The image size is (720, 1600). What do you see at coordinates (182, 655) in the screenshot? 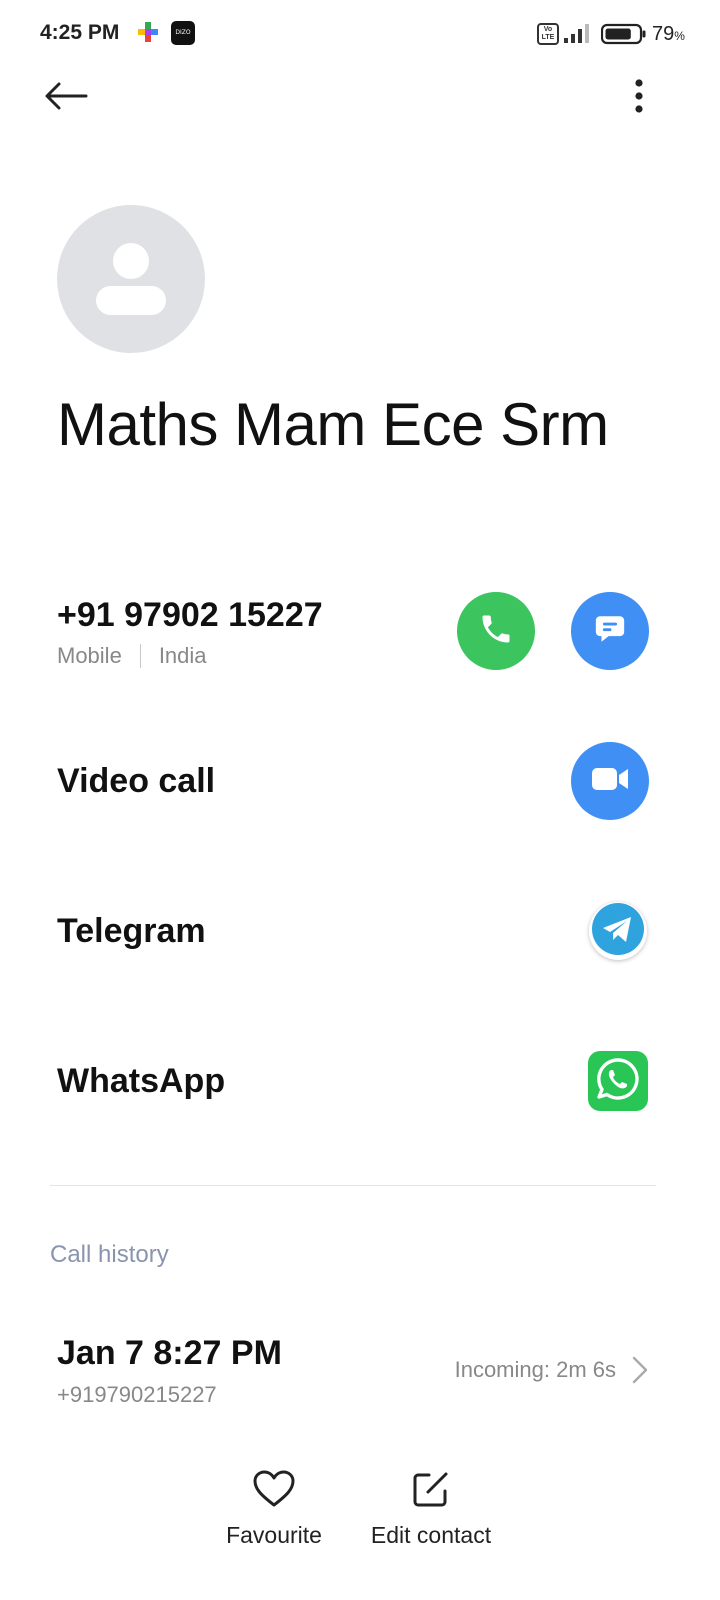
I see `phone-region: India` at bounding box center [182, 655].